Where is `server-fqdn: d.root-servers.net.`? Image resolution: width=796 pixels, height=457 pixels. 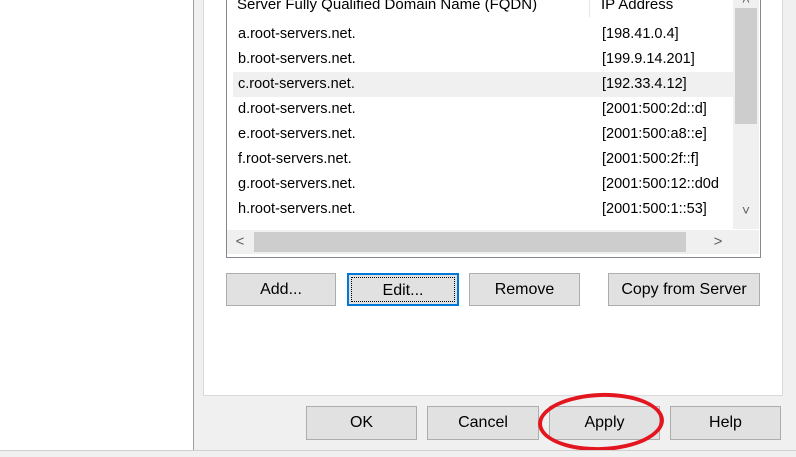 server-fqdn: d.root-servers.net. is located at coordinates (297, 109).